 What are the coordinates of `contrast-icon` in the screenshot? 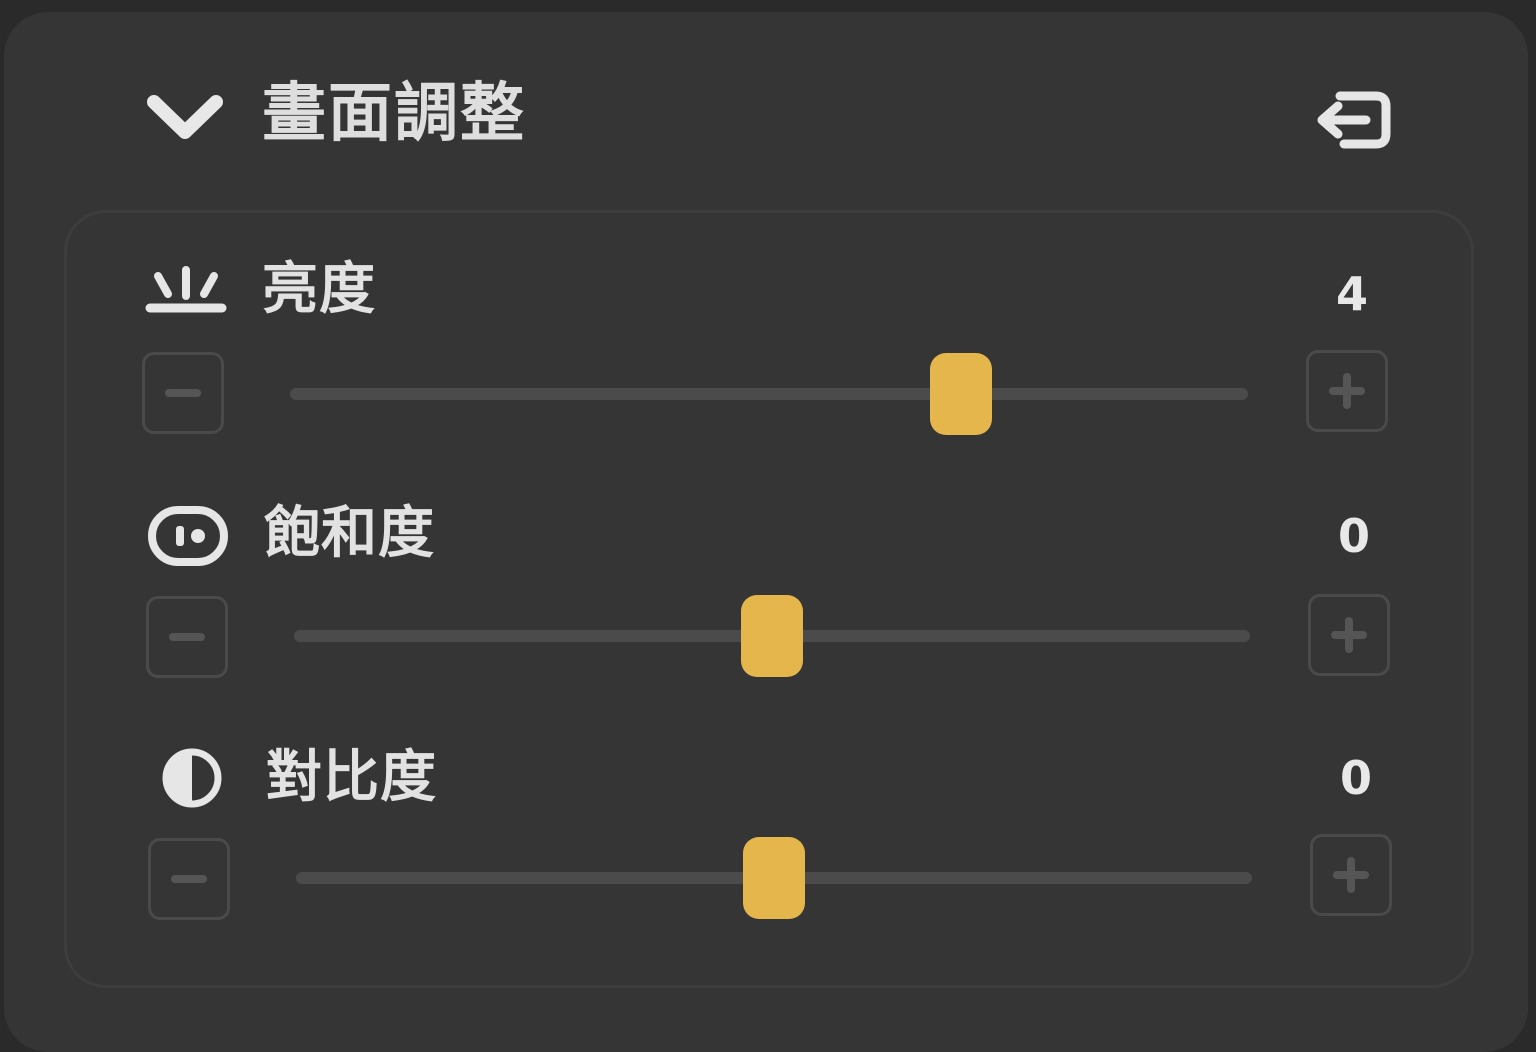 It's located at (192, 778).